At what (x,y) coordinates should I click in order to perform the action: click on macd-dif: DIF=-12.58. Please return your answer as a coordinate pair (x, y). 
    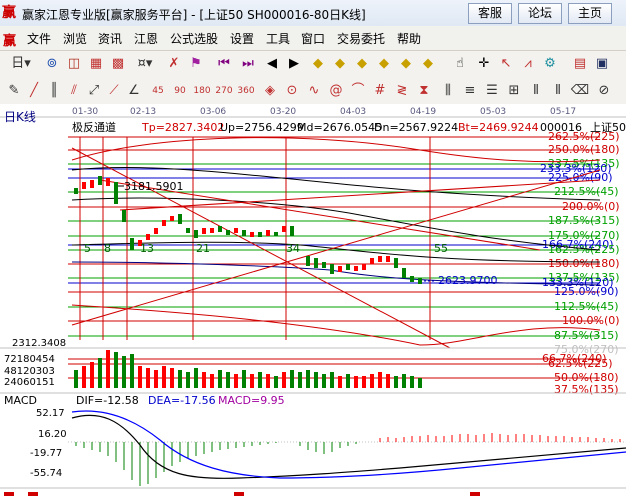
    Looking at the image, I should click on (107, 400).